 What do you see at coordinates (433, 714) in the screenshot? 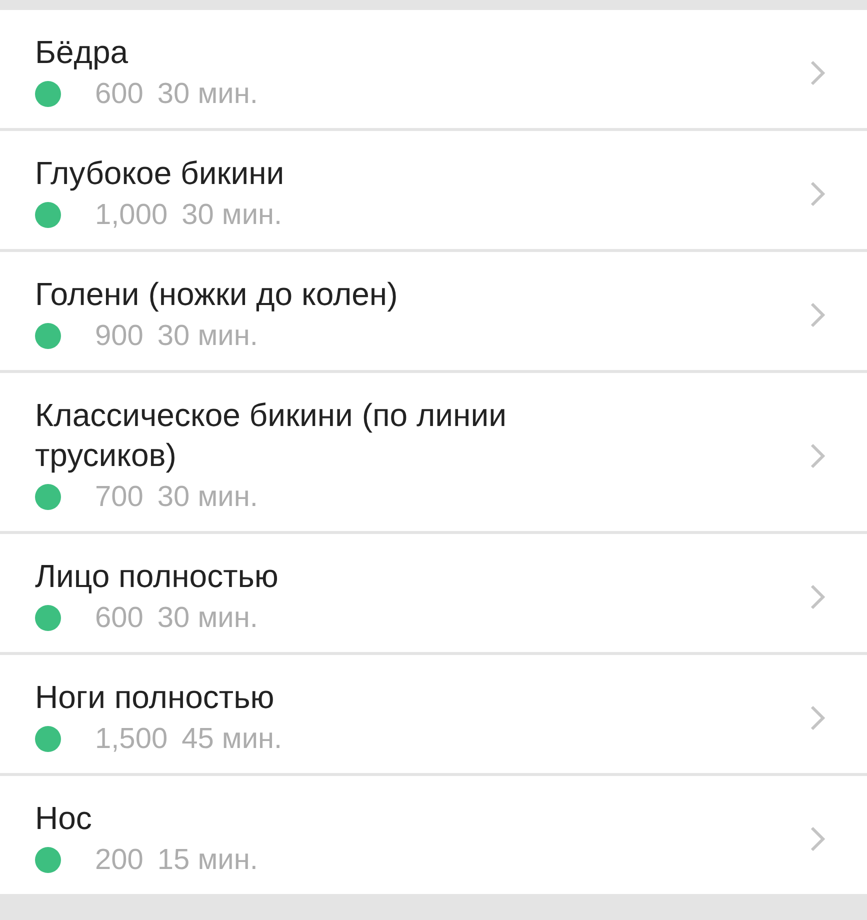
I see `service-row: Ноги полностью 1,500 45 мин.` at bounding box center [433, 714].